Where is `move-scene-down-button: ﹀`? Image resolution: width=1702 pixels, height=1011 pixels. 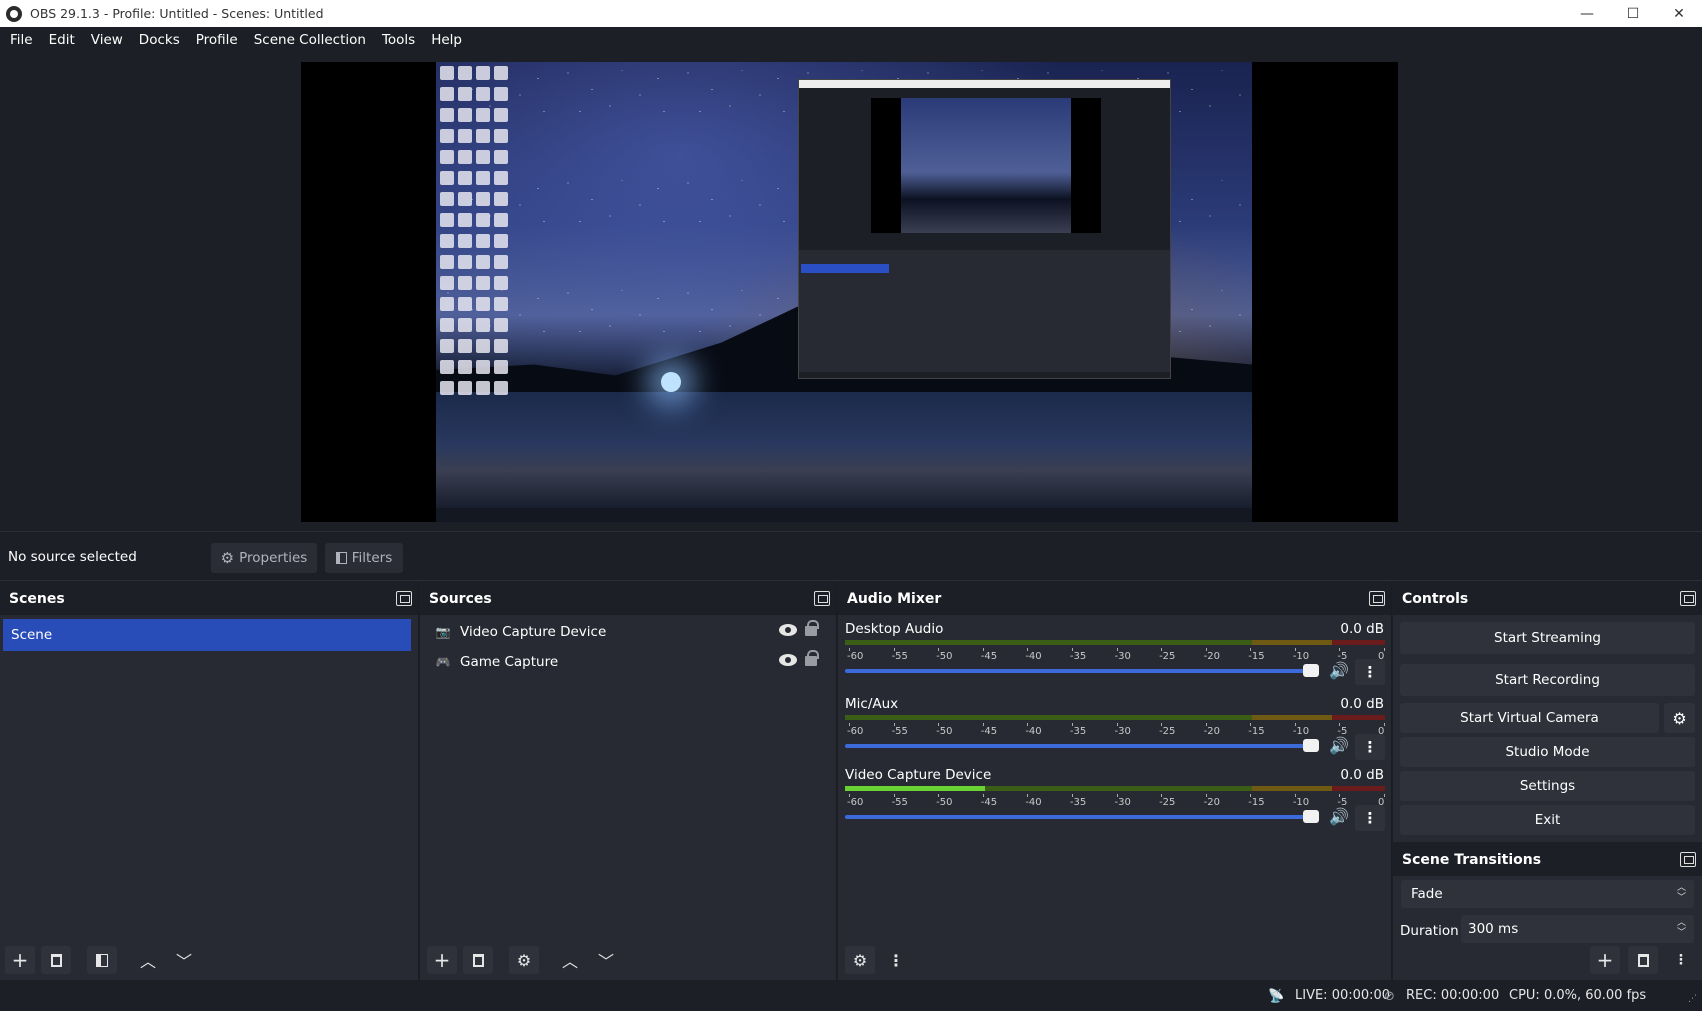
move-scene-down-button: ﹀ is located at coordinates (184, 960).